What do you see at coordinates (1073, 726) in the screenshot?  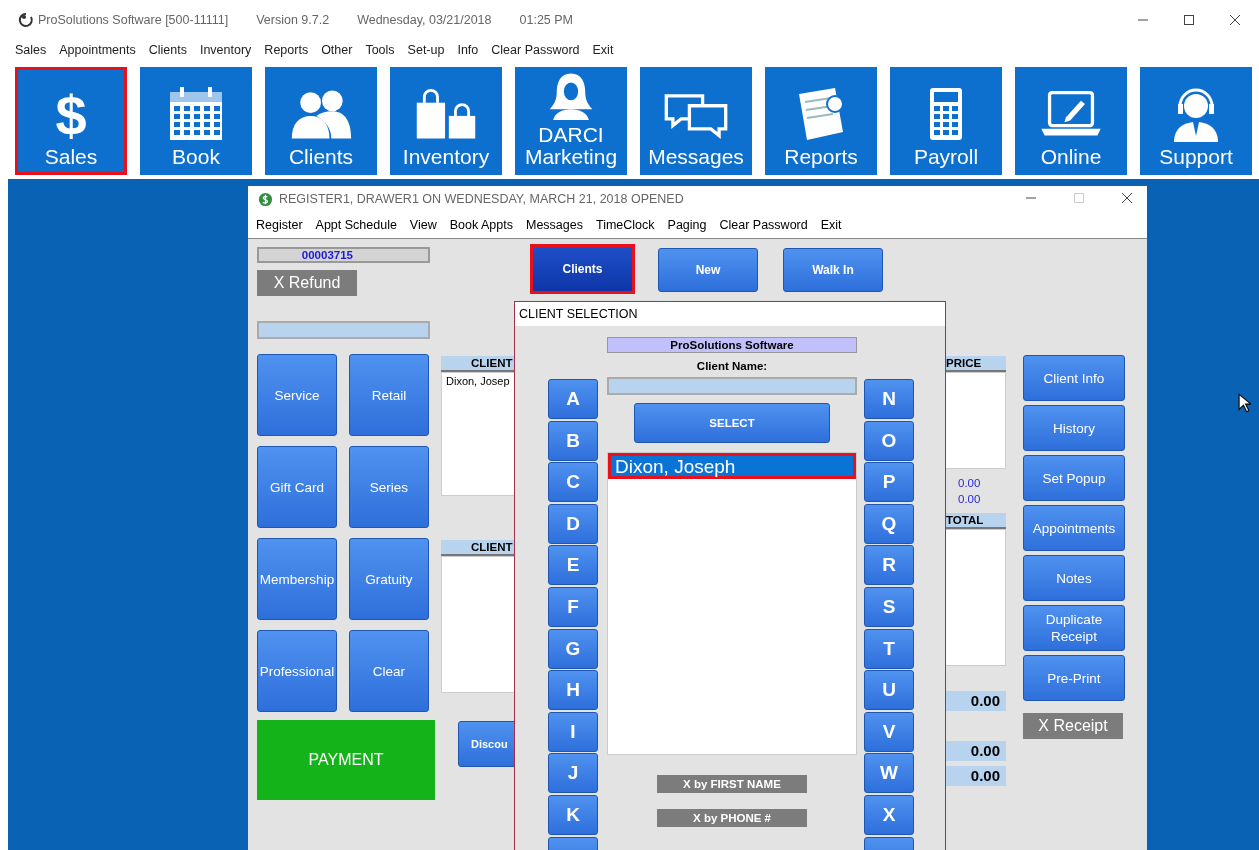 I see `receipt-button: X Receipt` at bounding box center [1073, 726].